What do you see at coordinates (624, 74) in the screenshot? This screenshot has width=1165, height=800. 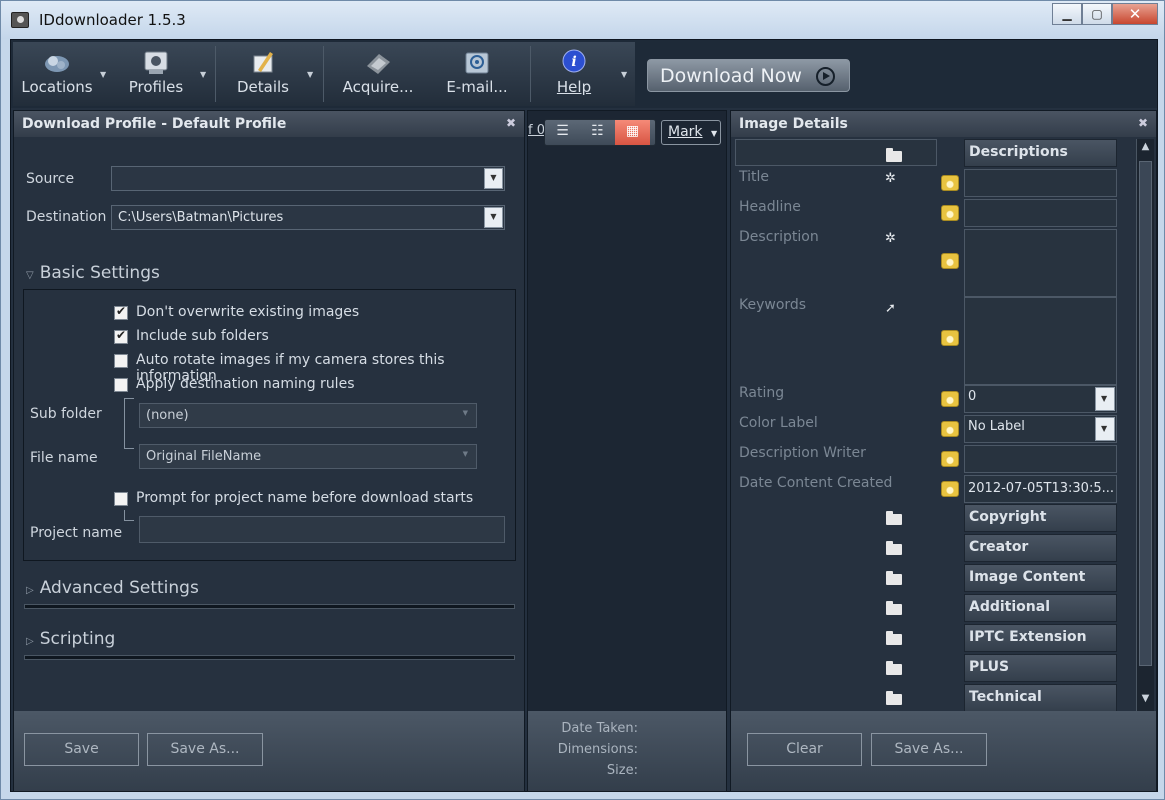 I see `help-dropdown-arrow: ▼` at bounding box center [624, 74].